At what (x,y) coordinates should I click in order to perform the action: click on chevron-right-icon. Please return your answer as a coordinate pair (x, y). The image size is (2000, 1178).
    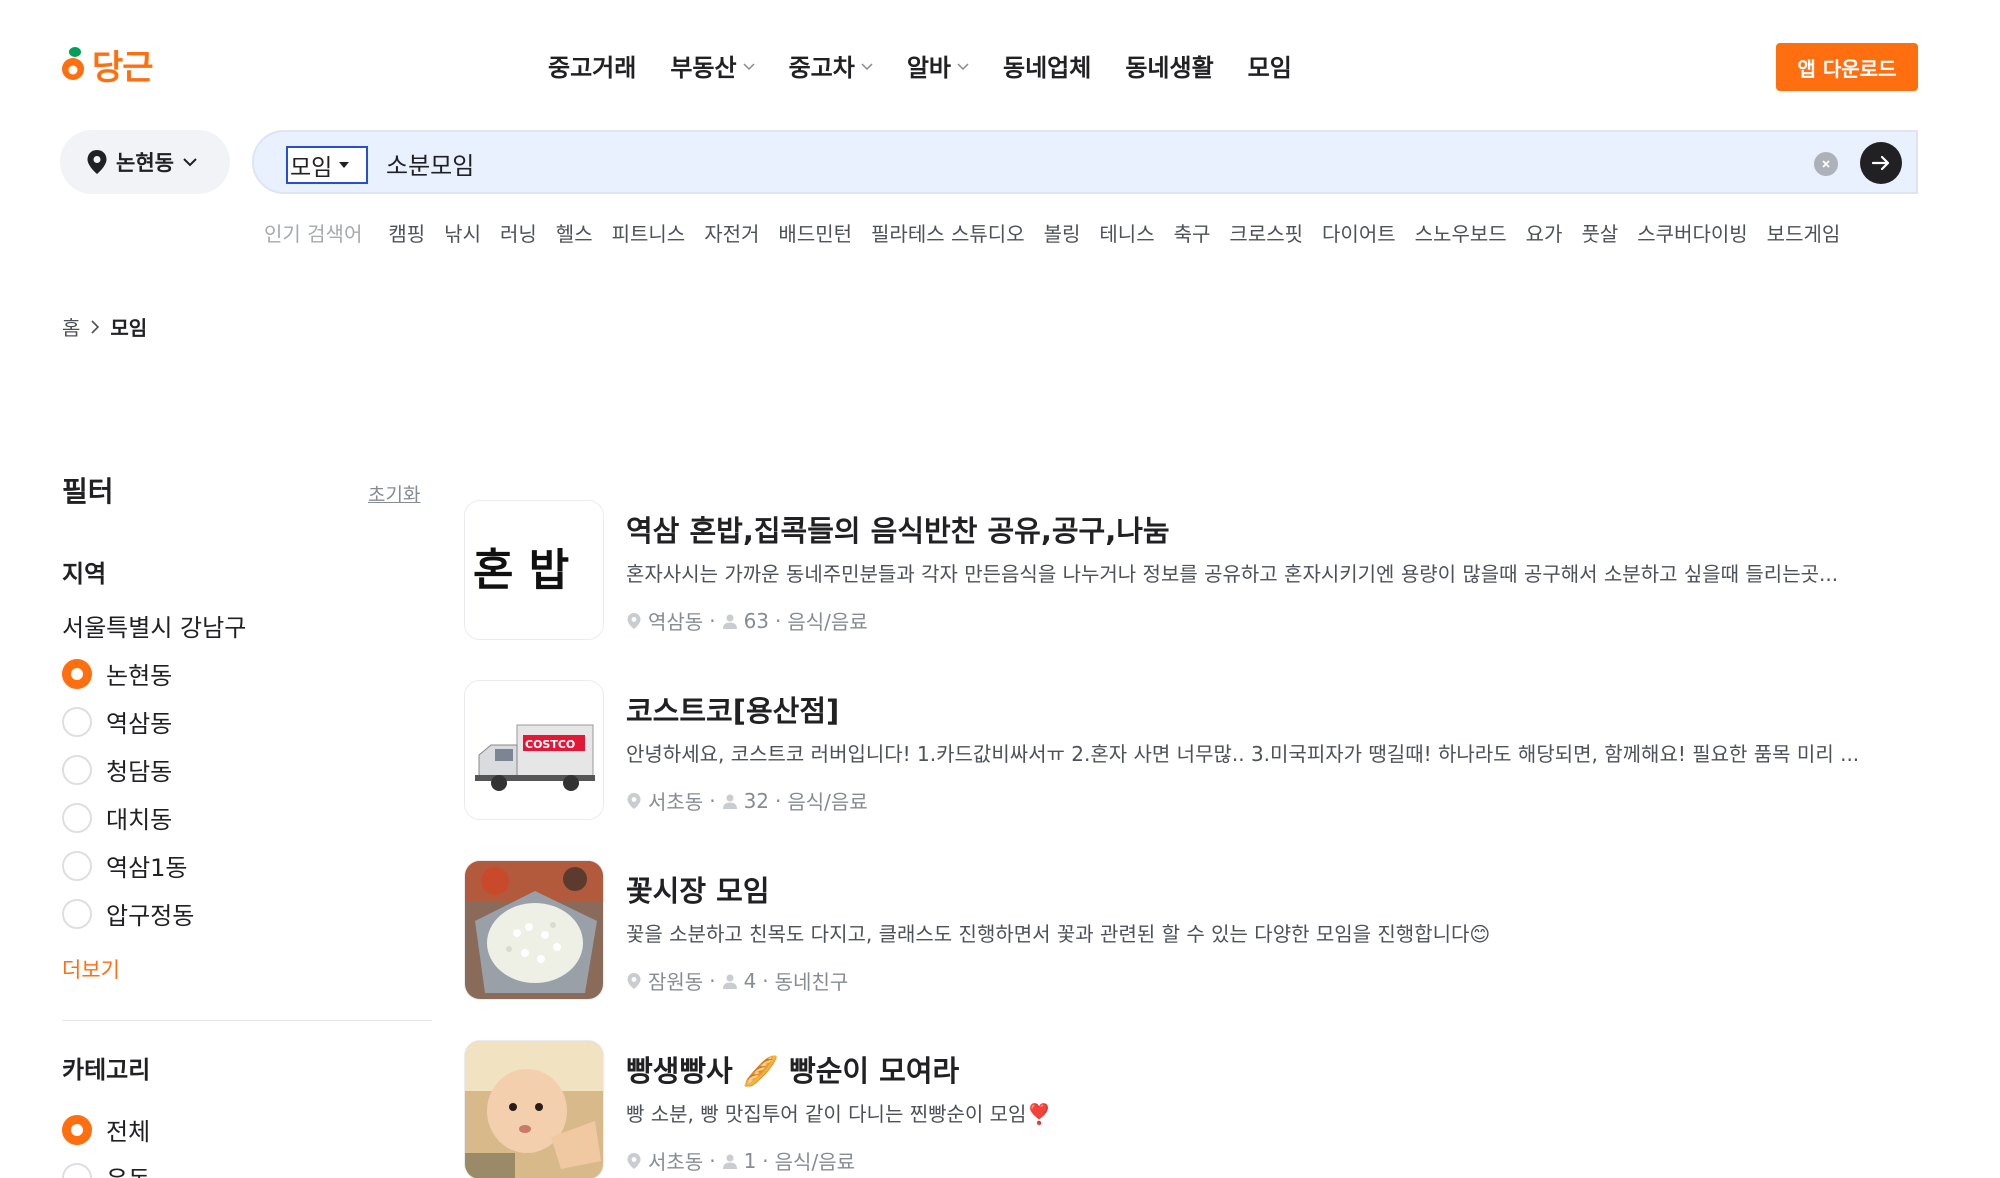
    Looking at the image, I should click on (95, 326).